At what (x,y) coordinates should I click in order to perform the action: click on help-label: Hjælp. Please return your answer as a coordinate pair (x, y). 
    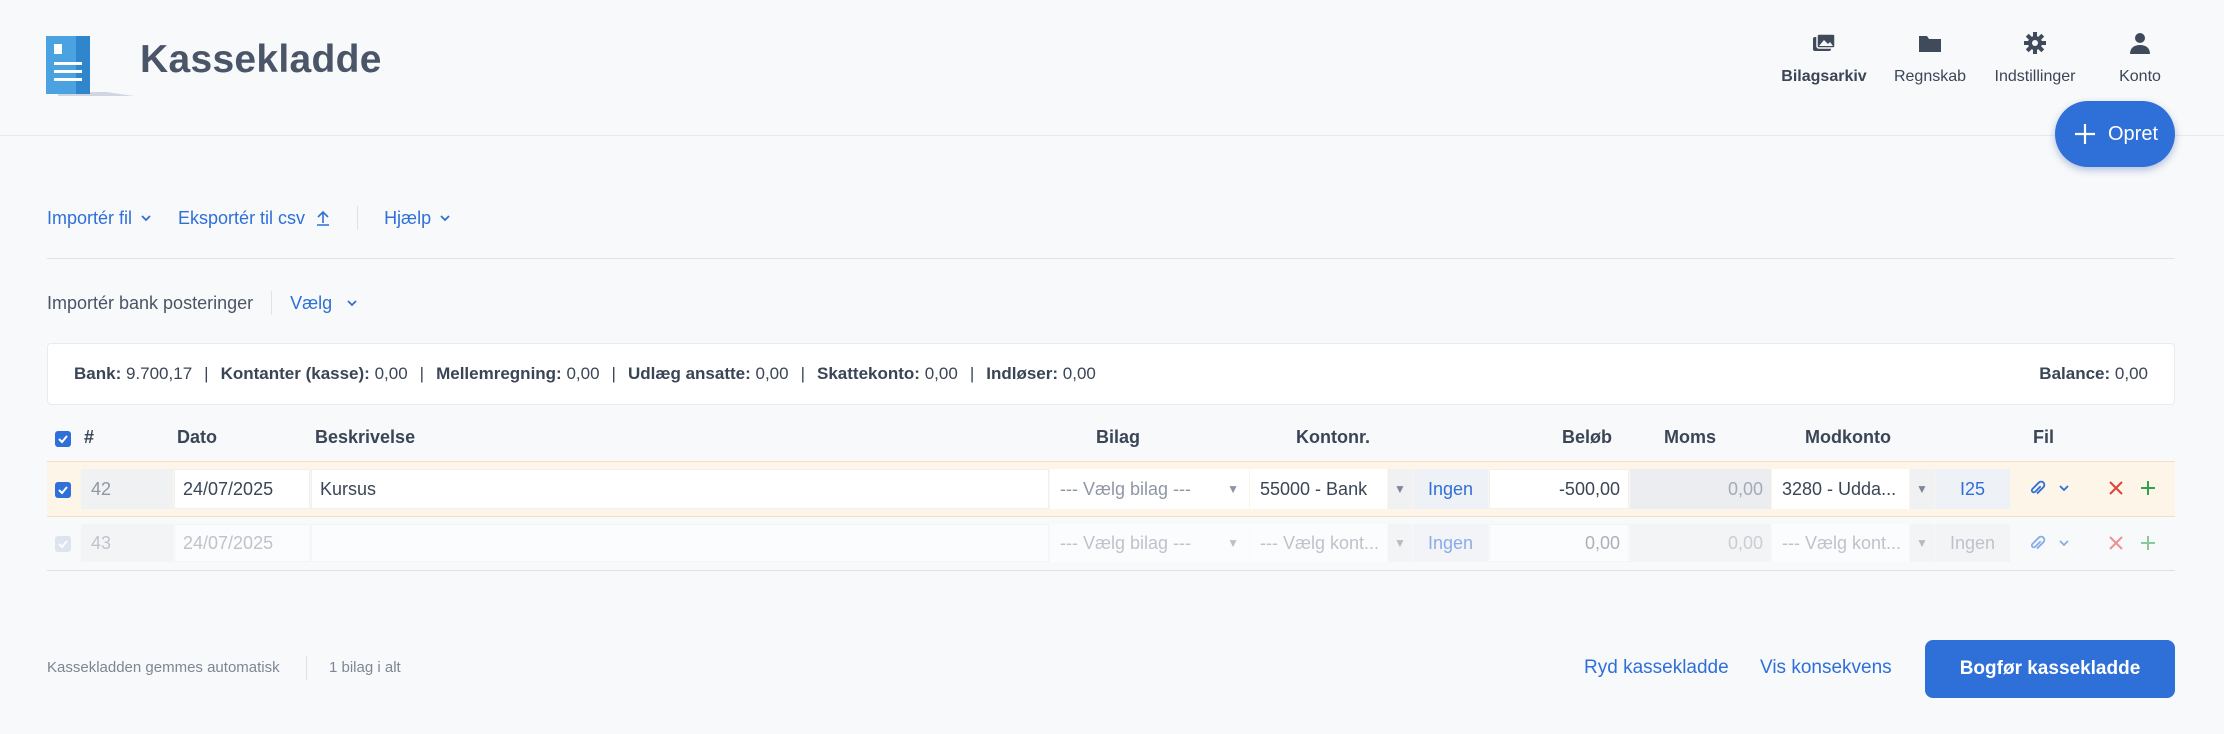
    Looking at the image, I should click on (408, 217).